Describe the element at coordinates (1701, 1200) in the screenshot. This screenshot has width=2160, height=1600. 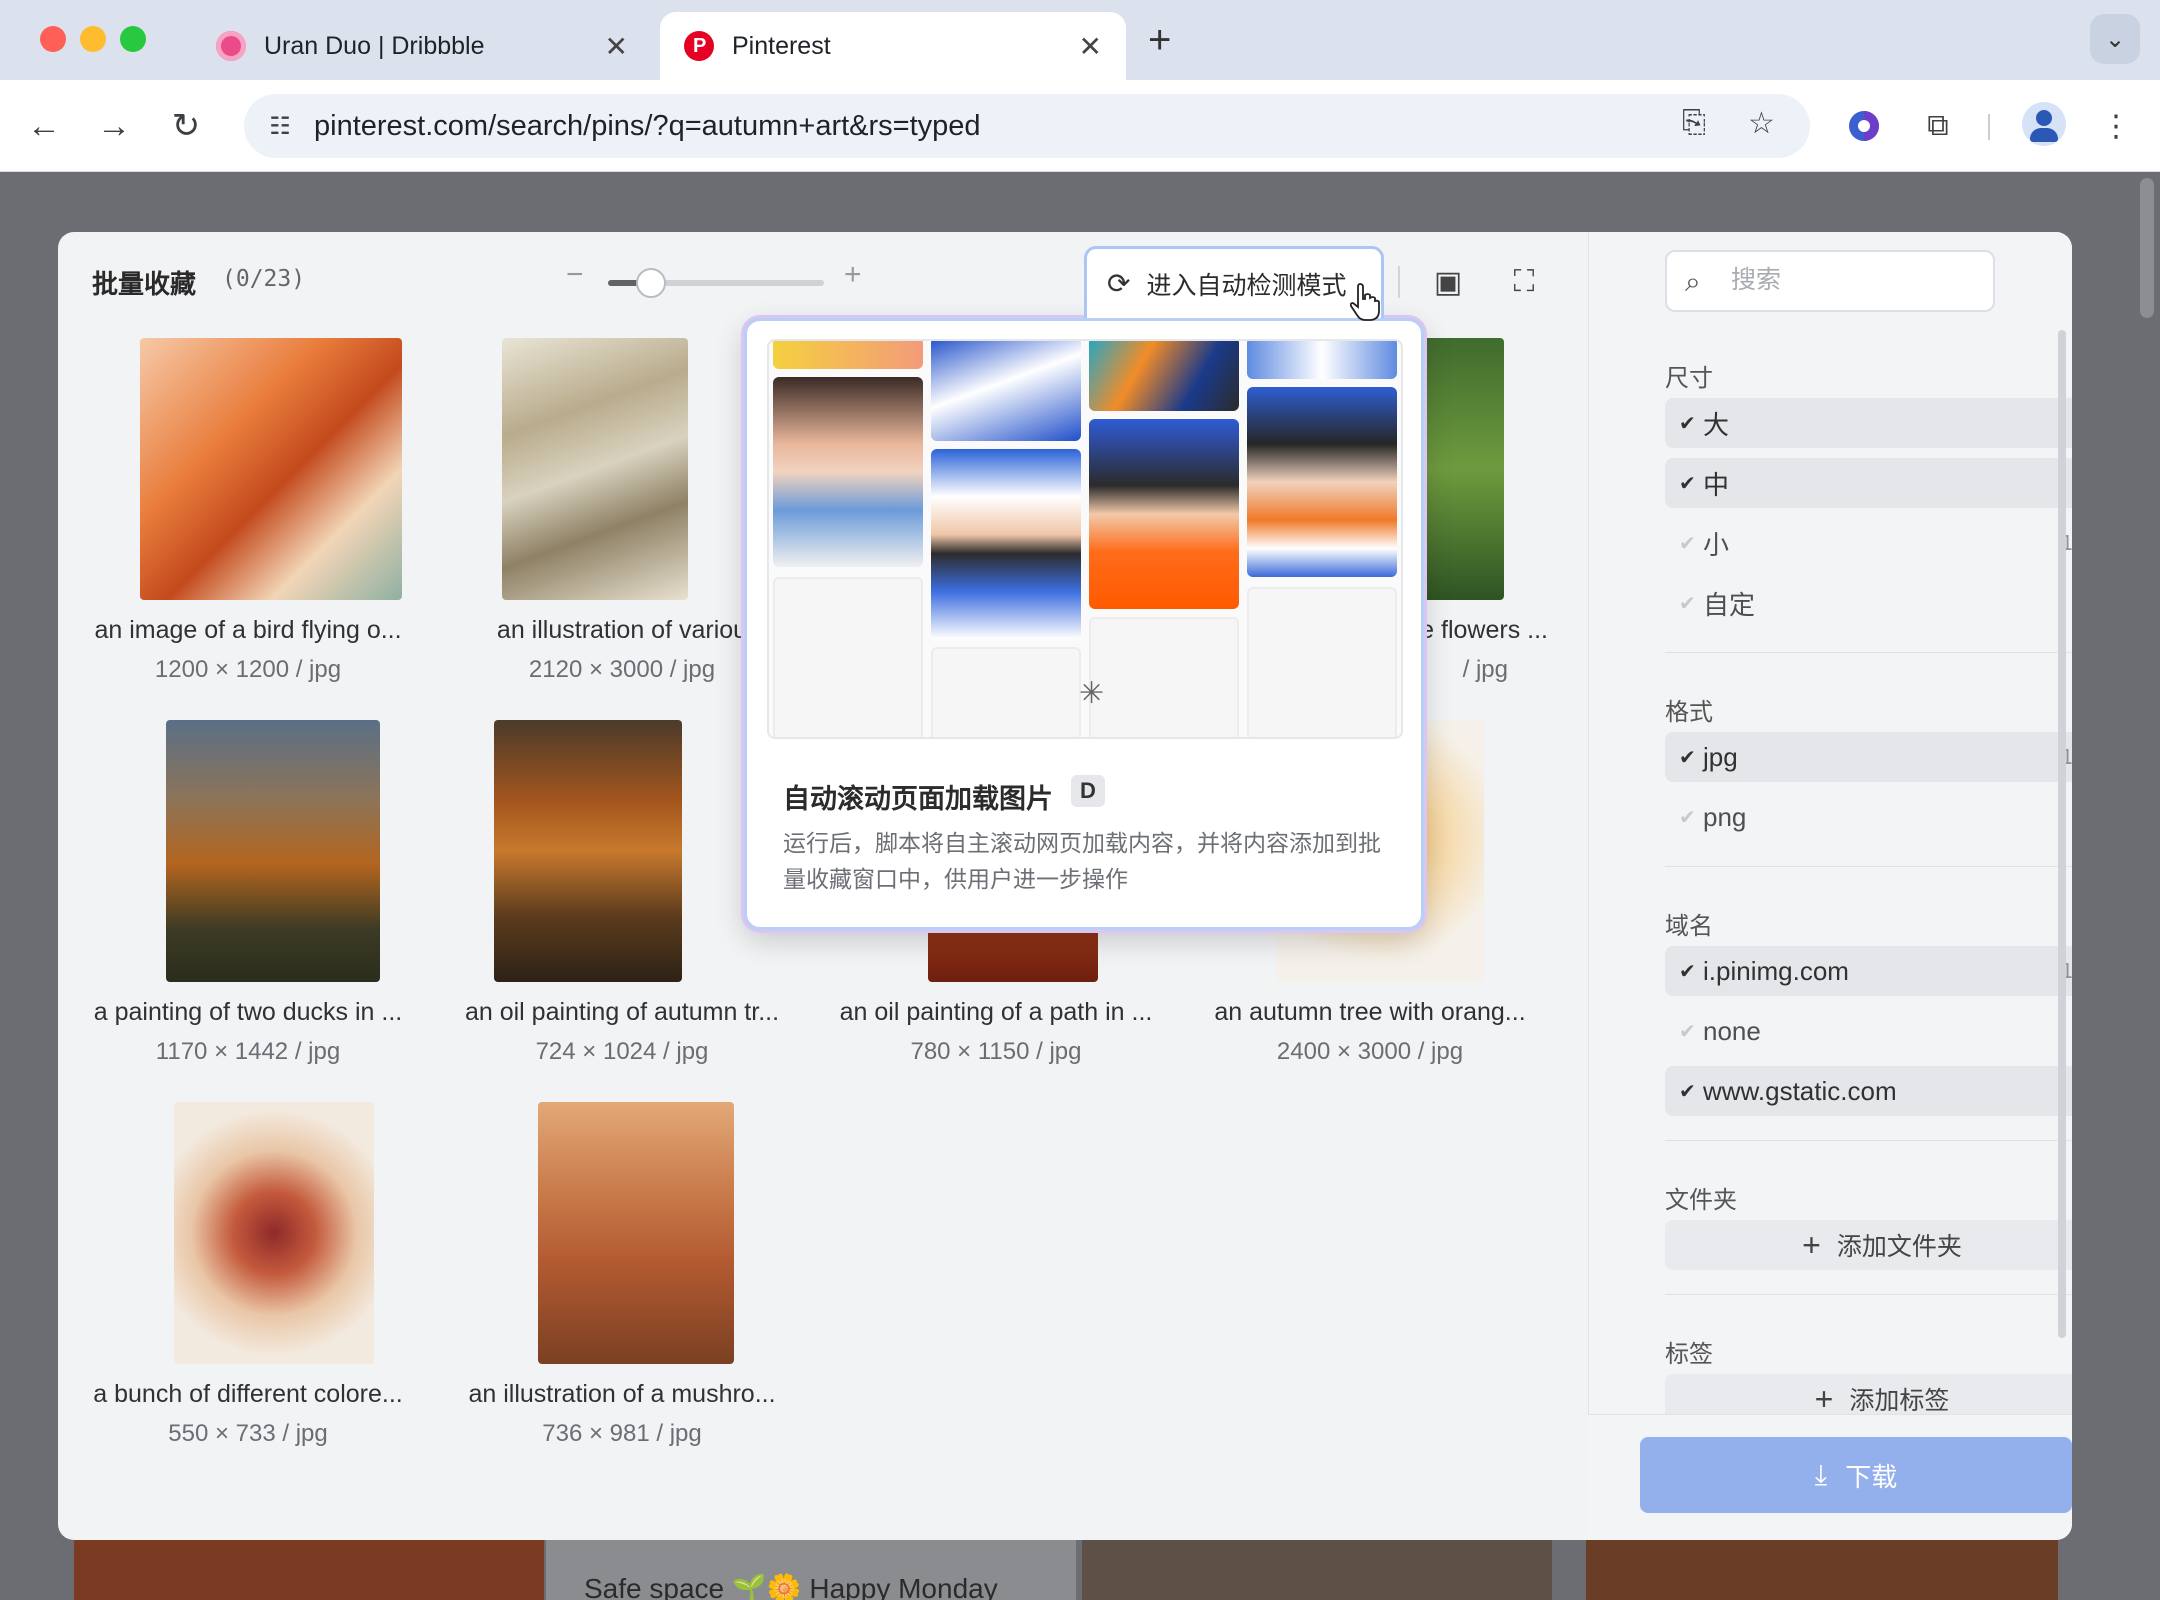
I see `folder-heading: 文件夹` at that location.